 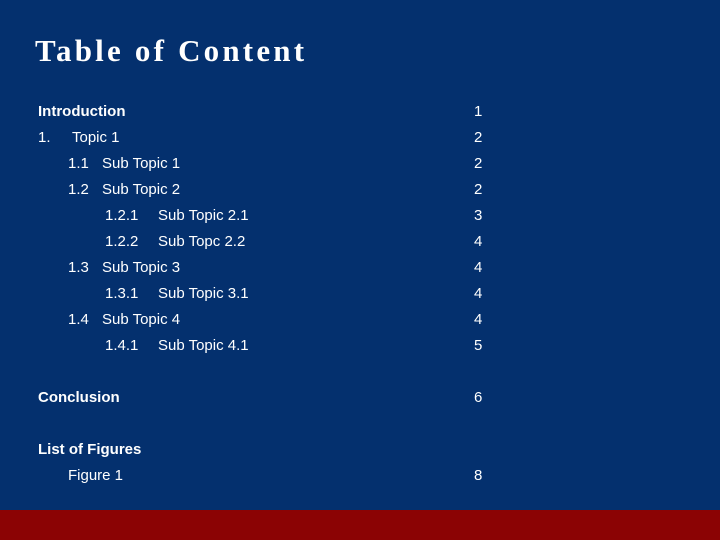 I want to click on toc-entry-page-number: 6, so click(x=478, y=397).